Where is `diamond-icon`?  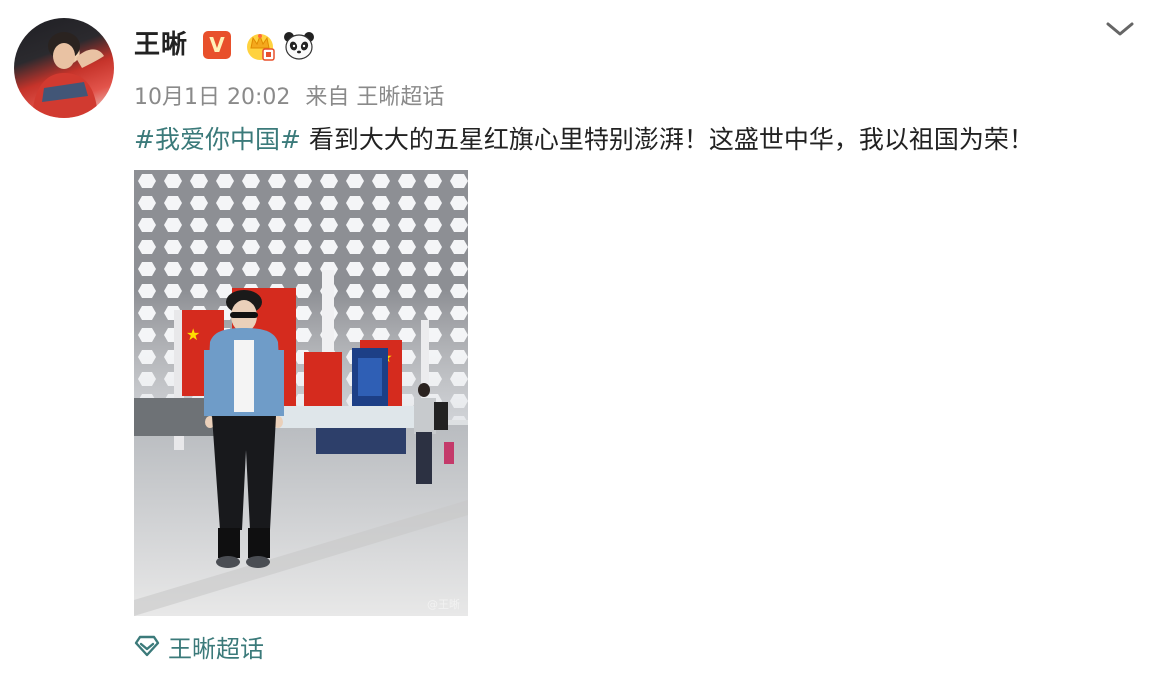
diamond-icon is located at coordinates (147, 646).